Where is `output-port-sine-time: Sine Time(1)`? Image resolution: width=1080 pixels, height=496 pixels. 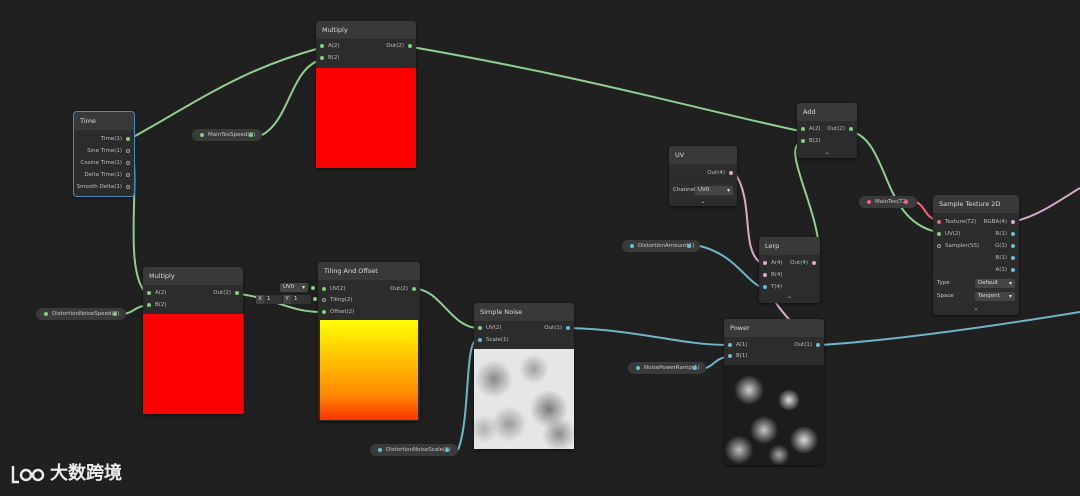 output-port-sine-time: Sine Time(1) is located at coordinates (108, 151).